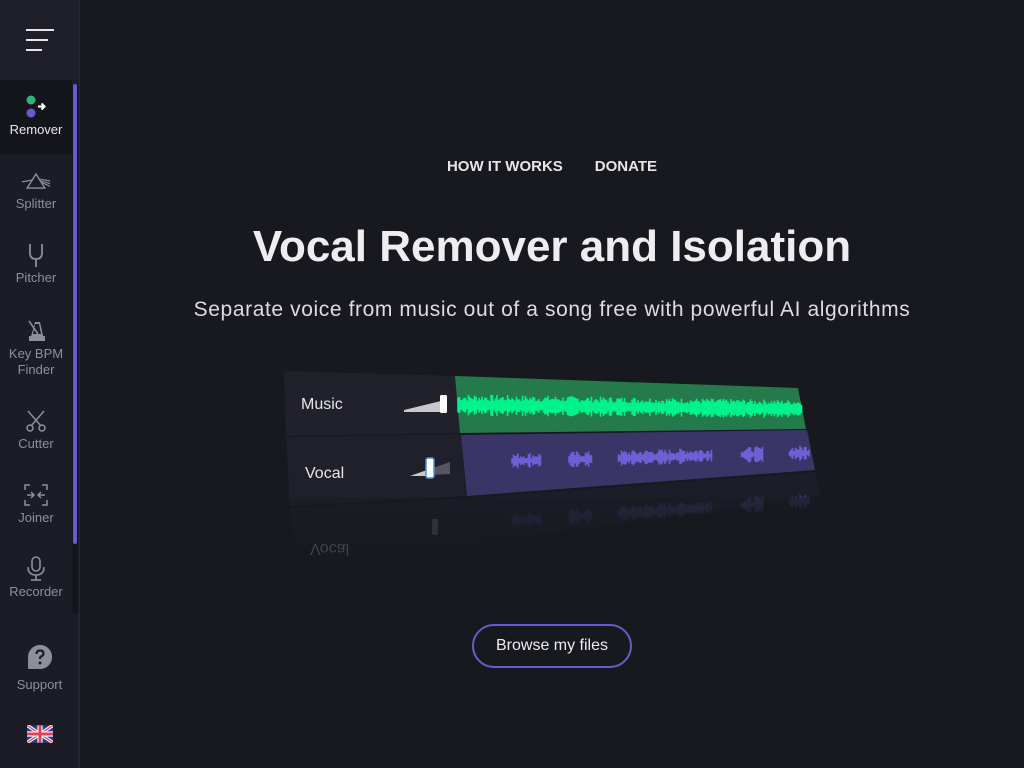 Image resolution: width=1024 pixels, height=768 pixels. Describe the element at coordinates (552, 646) in the screenshot. I see `browse-files-button: Browse my files` at that location.